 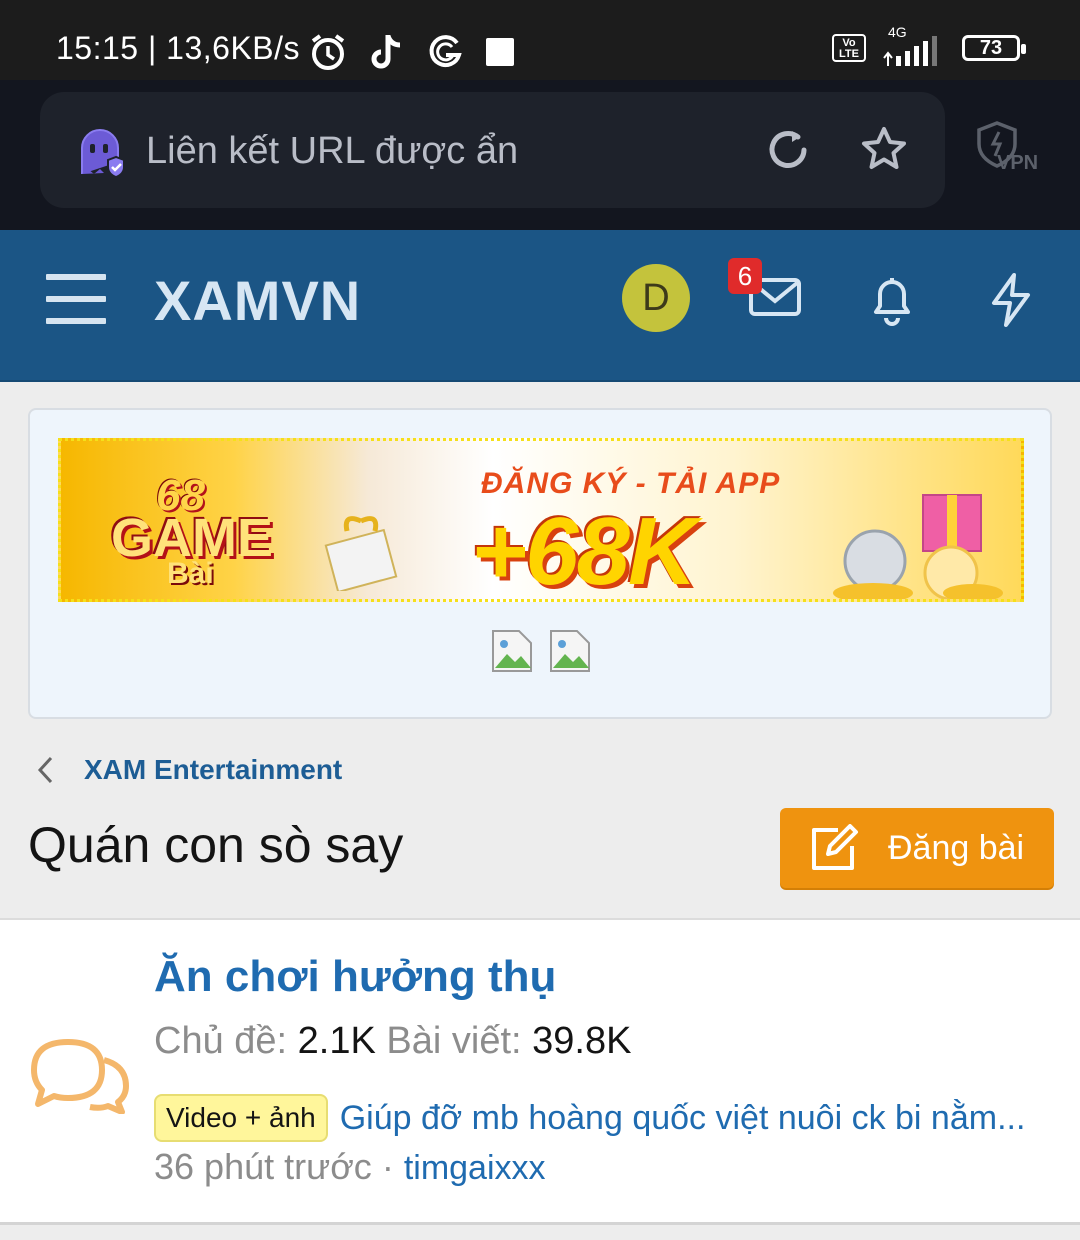 What do you see at coordinates (221, 1041) in the screenshot?
I see `threads-label: Chủ đề:` at bounding box center [221, 1041].